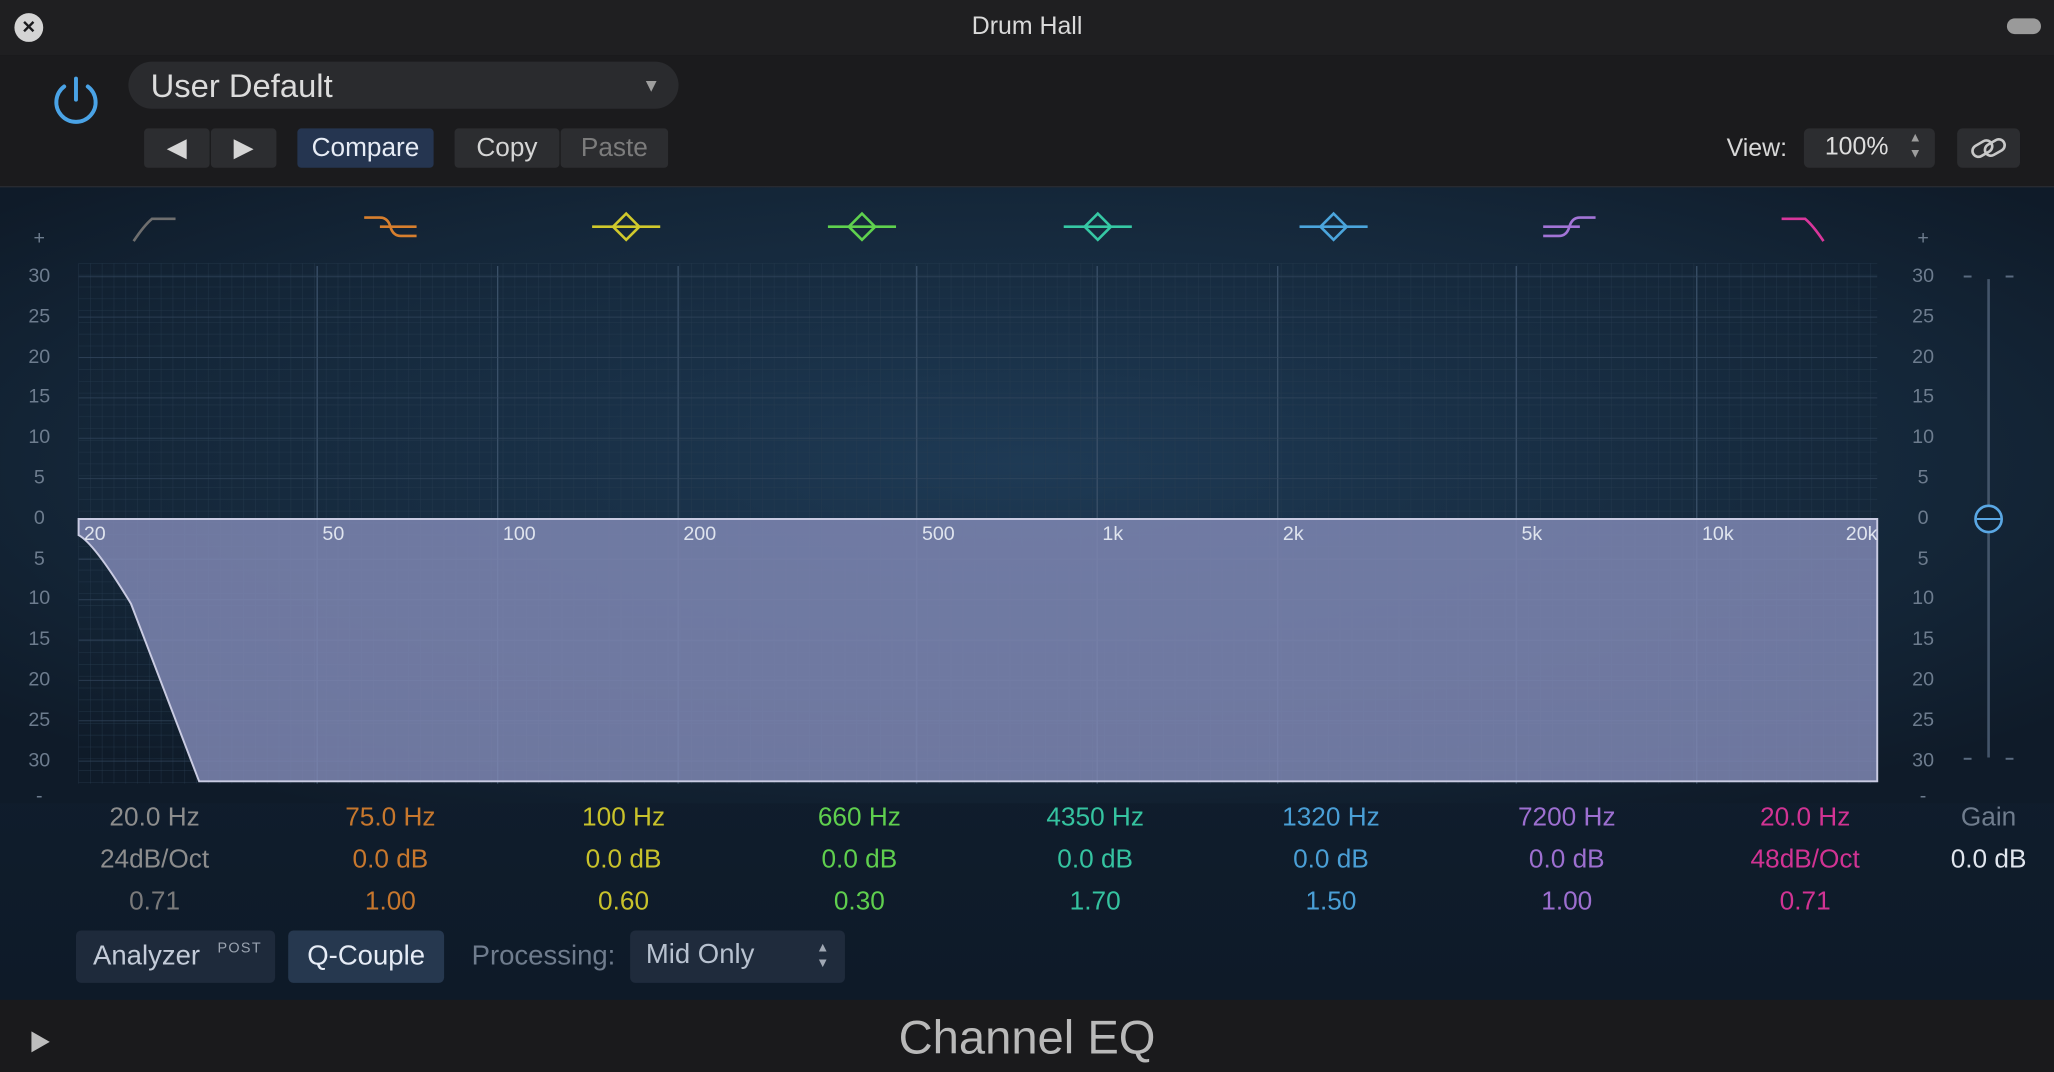  Describe the element at coordinates (1331, 818) in the screenshot. I see `band-6-freq-value: 1320 Hz` at that location.